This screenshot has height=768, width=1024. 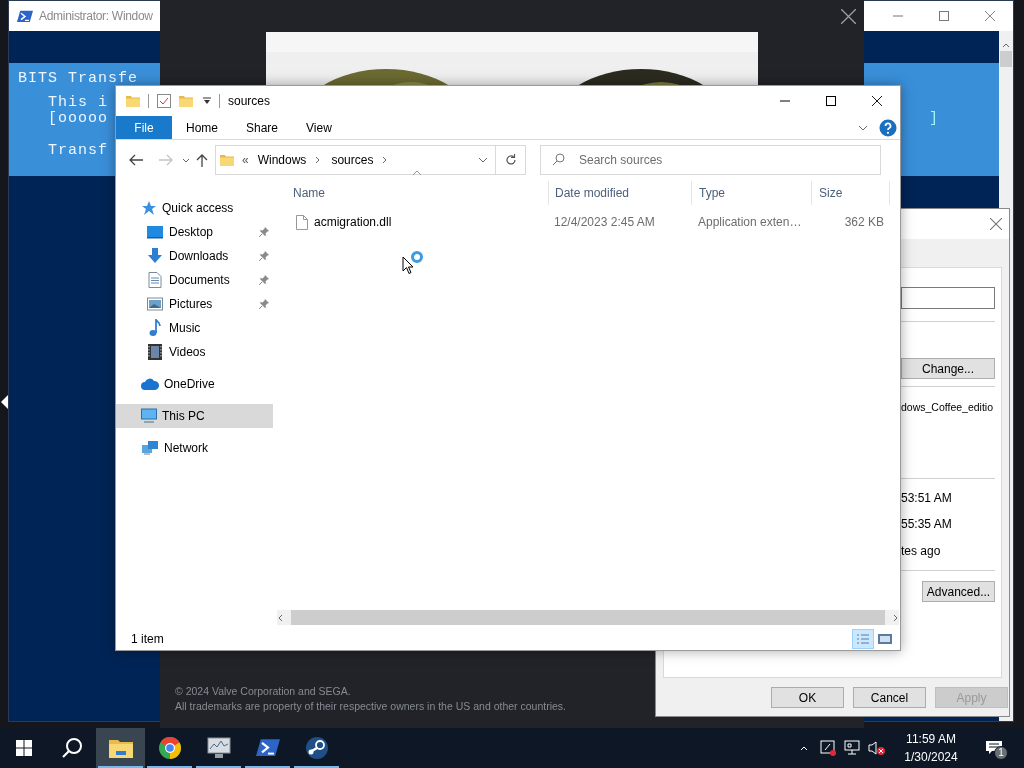 I want to click on ribbon-tab: Home, so click(x=202, y=127).